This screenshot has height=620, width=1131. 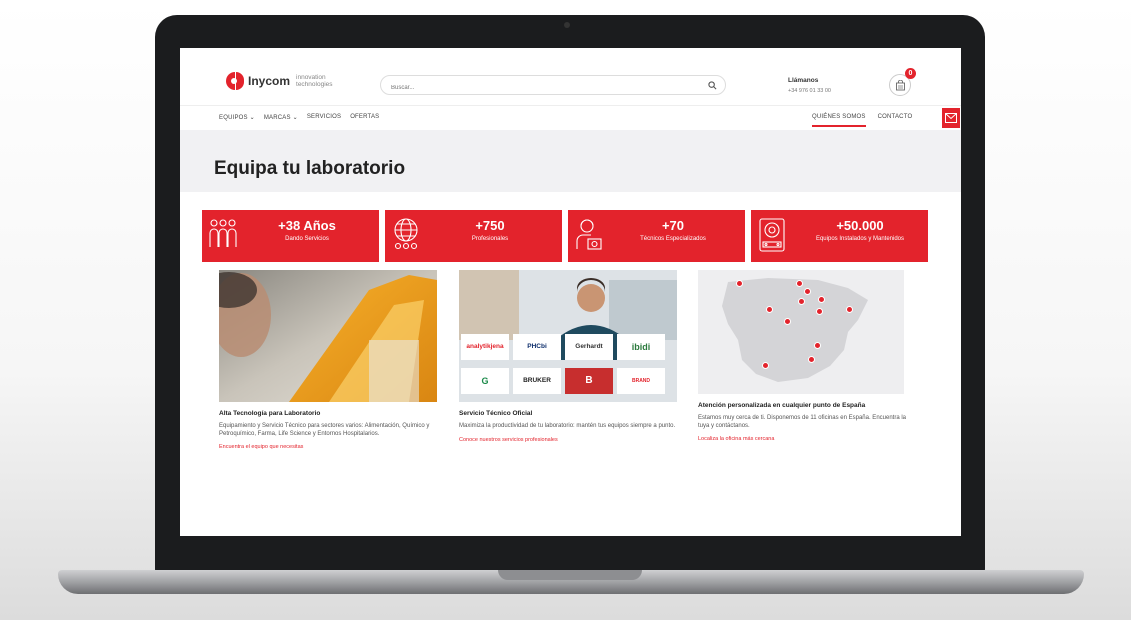 What do you see at coordinates (589, 381) in the screenshot?
I see `brand-b: B` at bounding box center [589, 381].